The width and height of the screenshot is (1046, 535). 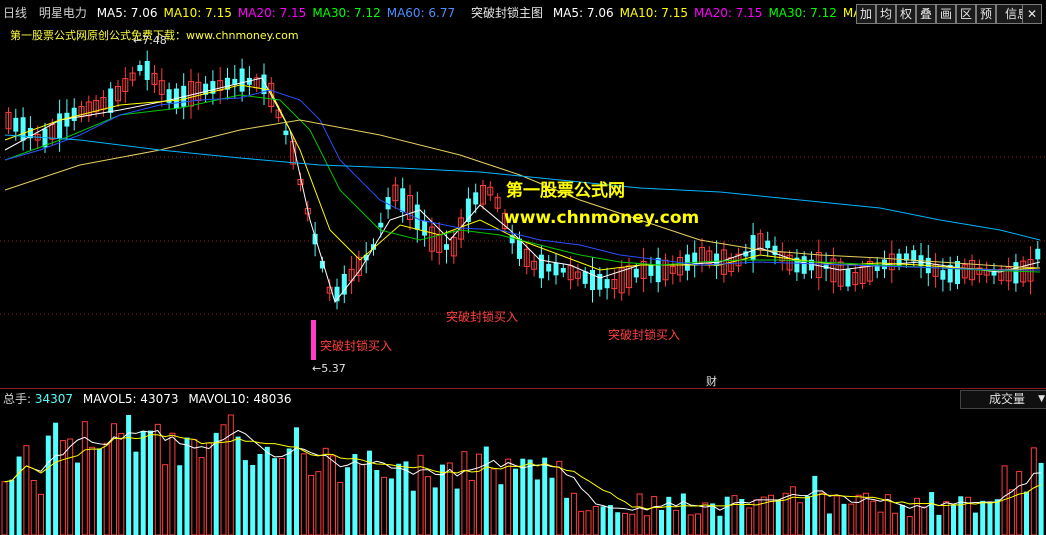 I want to click on close-icon: ✕, so click(x=1032, y=14).